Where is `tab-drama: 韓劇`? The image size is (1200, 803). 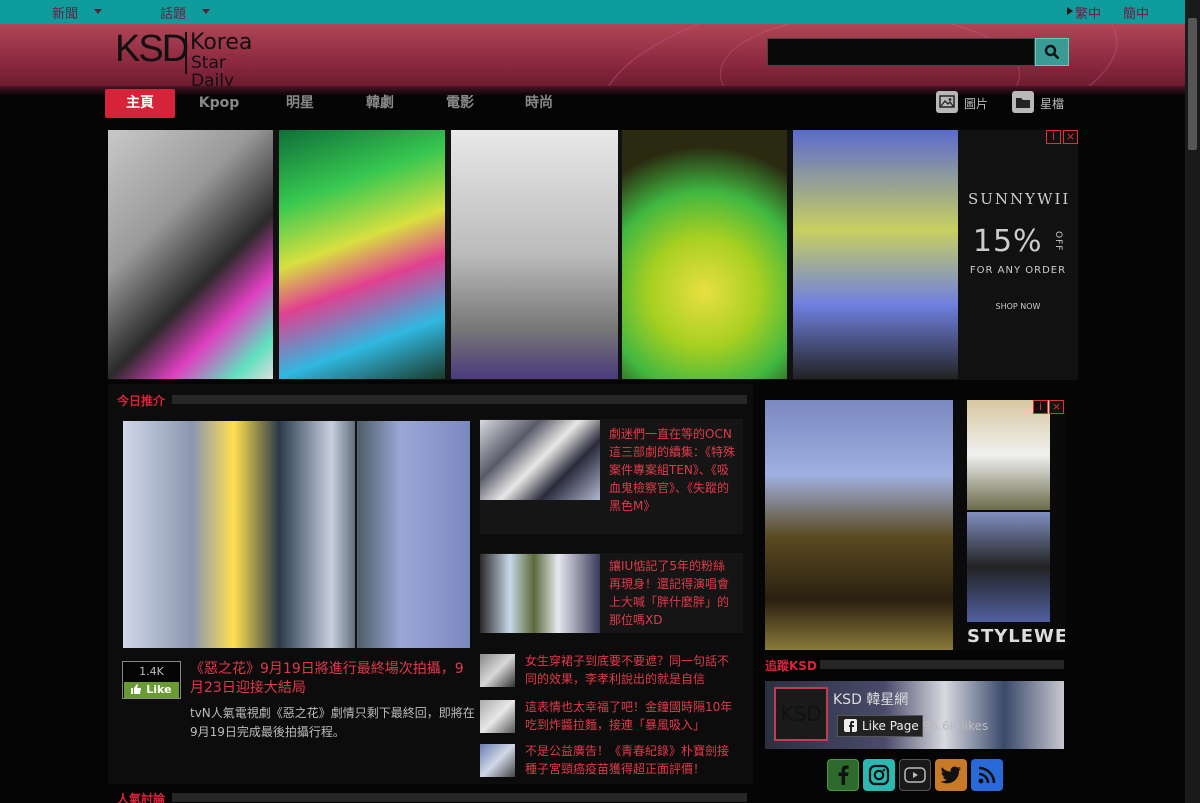
tab-drama: 韓劇 is located at coordinates (380, 103).